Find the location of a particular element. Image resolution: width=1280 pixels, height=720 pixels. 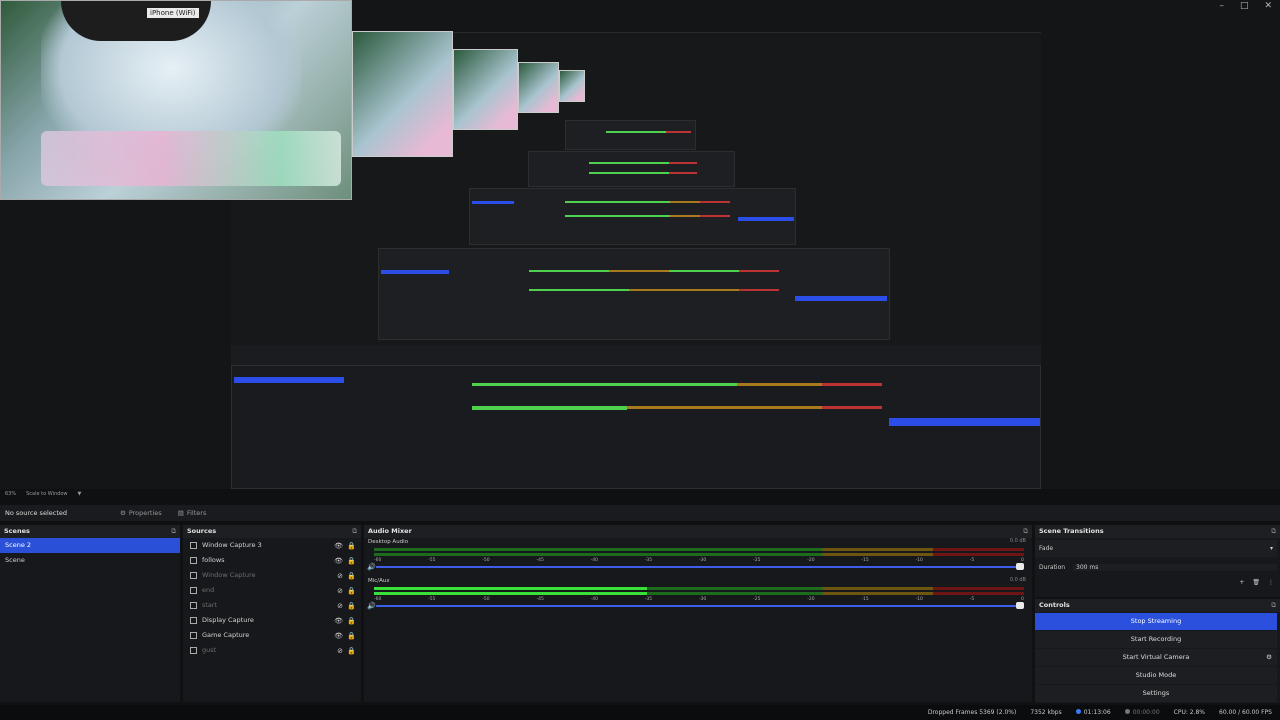

camera-source: iPhone (WiFi) is located at coordinates (176, 100).